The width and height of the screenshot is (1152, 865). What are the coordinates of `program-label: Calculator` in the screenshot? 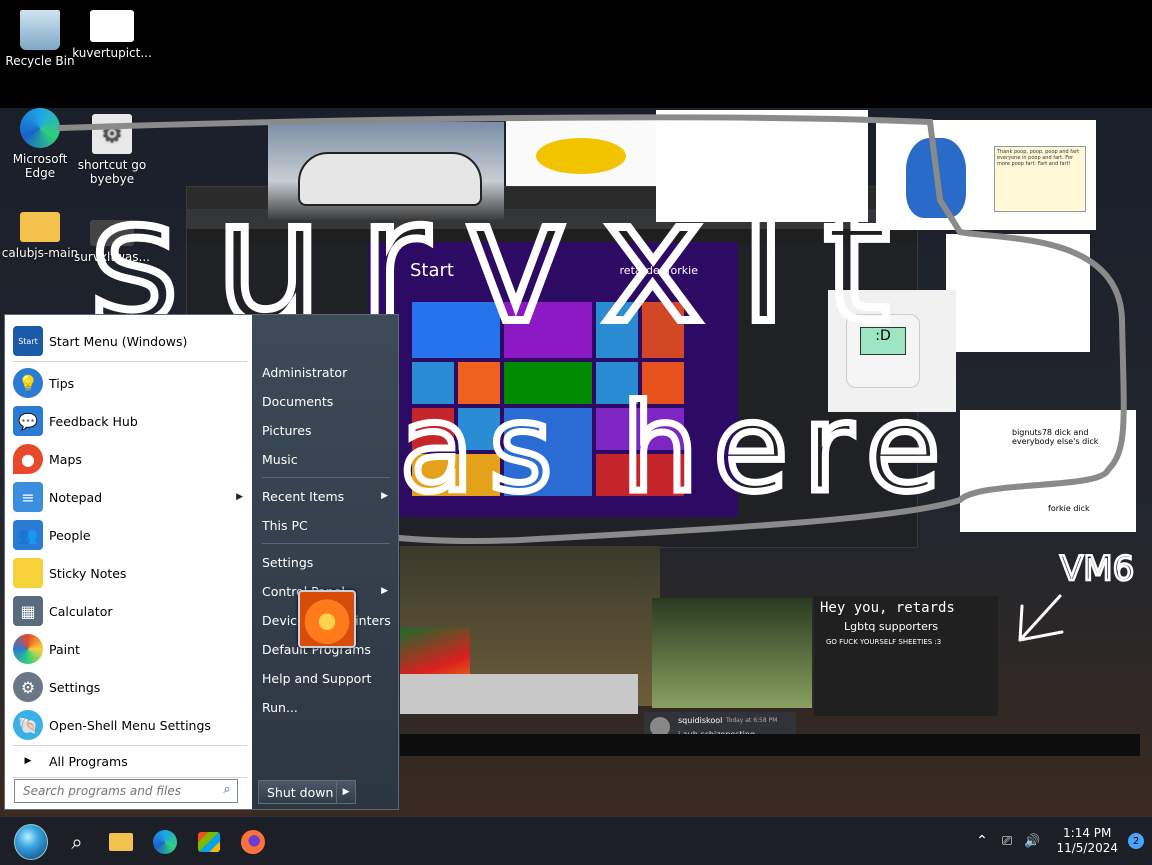 It's located at (81, 611).